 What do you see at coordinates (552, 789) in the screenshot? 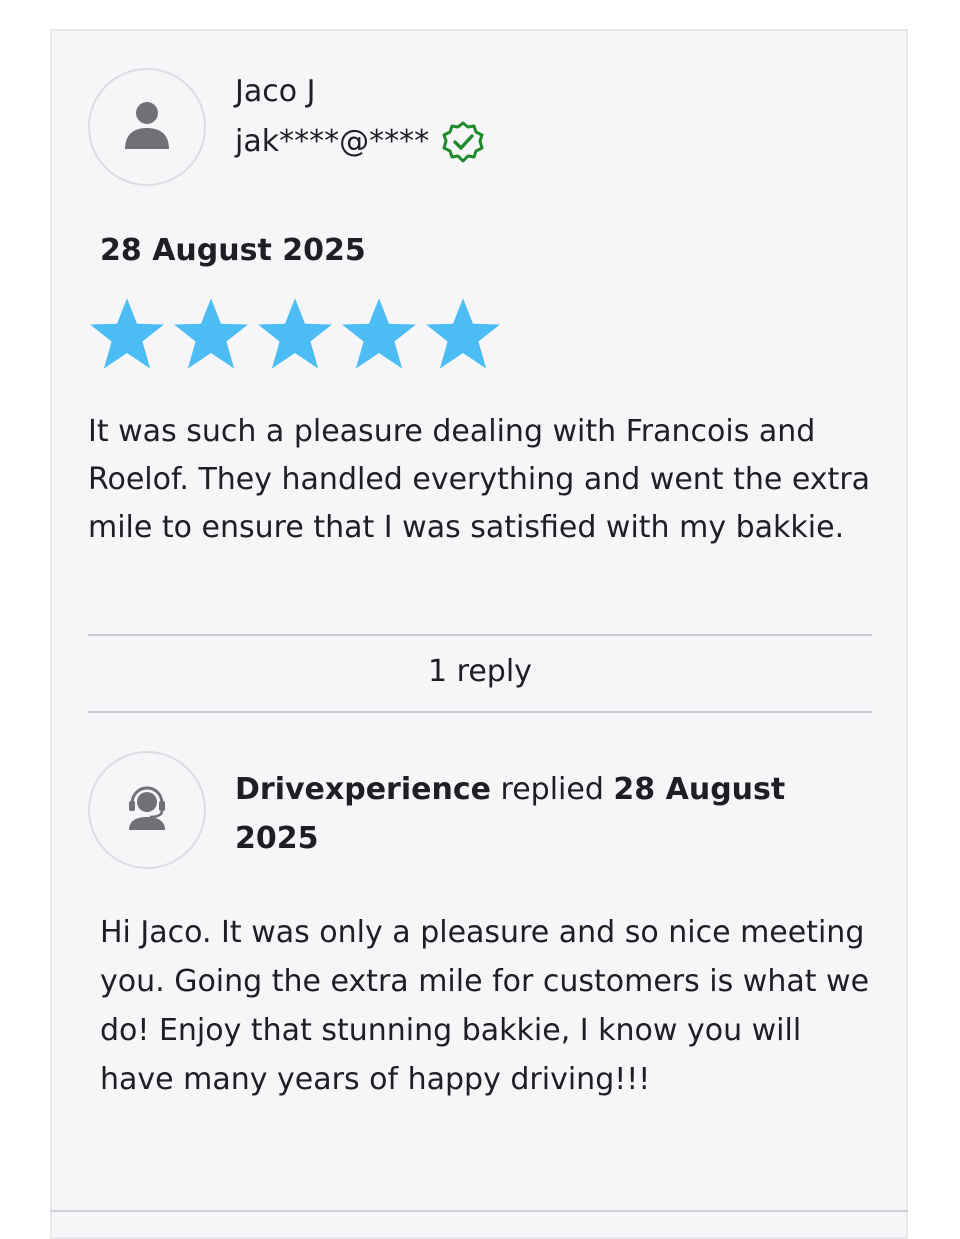
I see `reply-action: replied` at bounding box center [552, 789].